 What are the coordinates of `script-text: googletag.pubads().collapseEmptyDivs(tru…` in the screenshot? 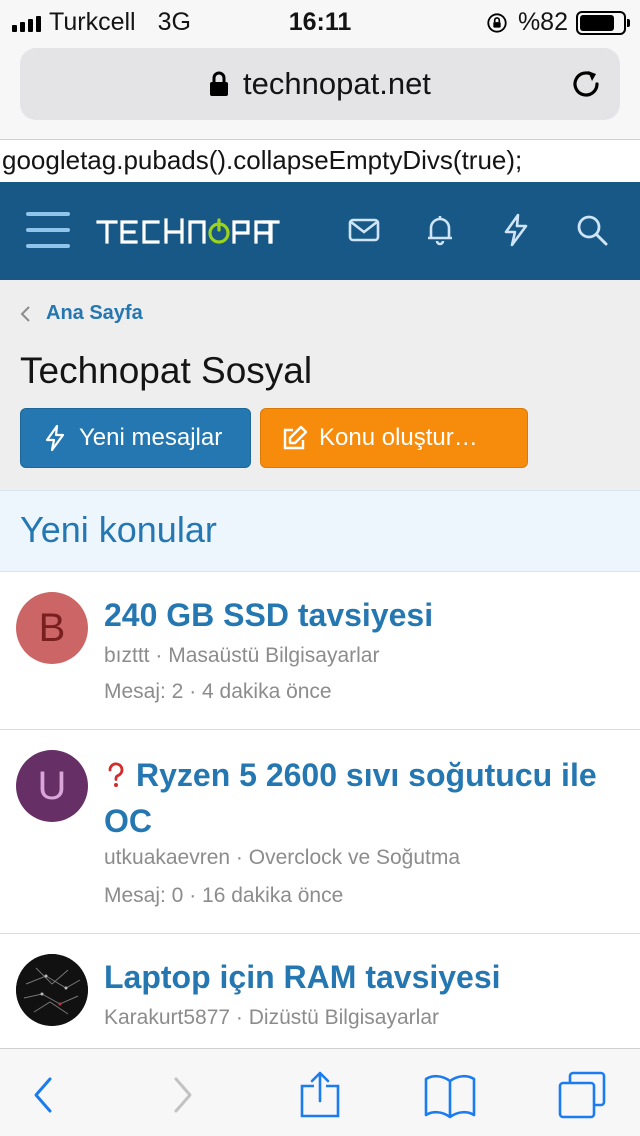 It's located at (320, 161).